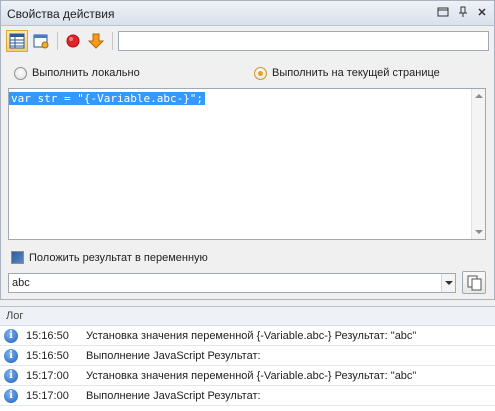  What do you see at coordinates (21, 283) in the screenshot?
I see `variable-value: abc` at bounding box center [21, 283].